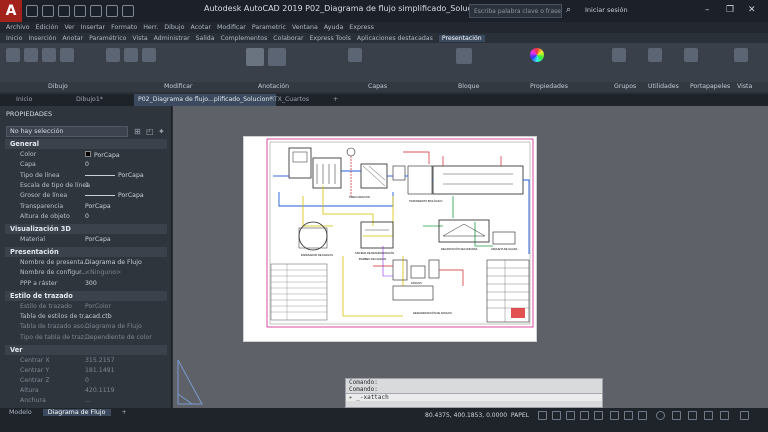 The width and height of the screenshot is (768, 432). Describe the element at coordinates (32, 11) in the screenshot. I see `new-icon` at that location.